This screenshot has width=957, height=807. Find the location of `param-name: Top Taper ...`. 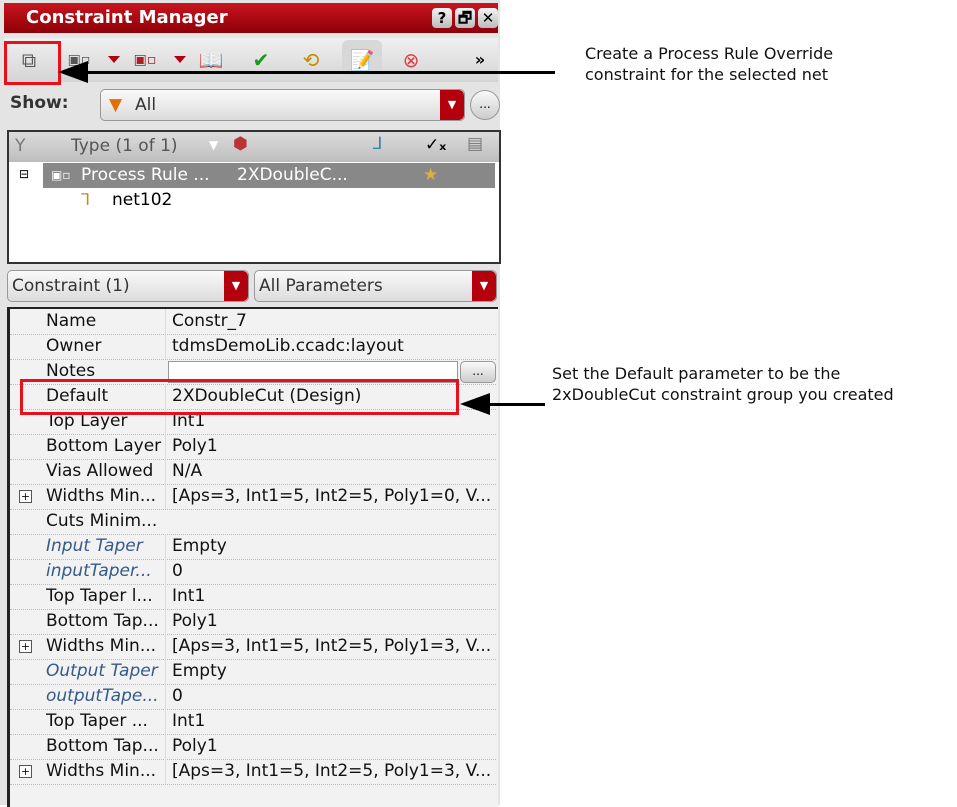

param-name: Top Taper ... is located at coordinates (97, 721).